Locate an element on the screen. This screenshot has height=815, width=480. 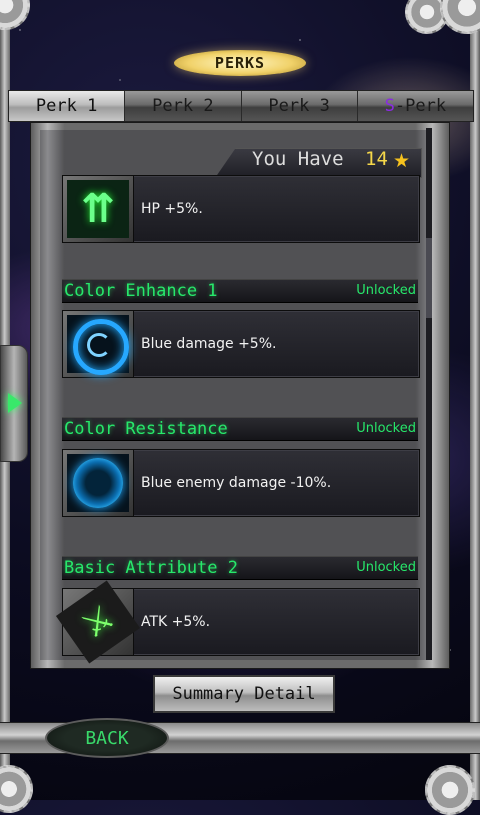
perk-icon-frame: ⇈ is located at coordinates (98, 209).